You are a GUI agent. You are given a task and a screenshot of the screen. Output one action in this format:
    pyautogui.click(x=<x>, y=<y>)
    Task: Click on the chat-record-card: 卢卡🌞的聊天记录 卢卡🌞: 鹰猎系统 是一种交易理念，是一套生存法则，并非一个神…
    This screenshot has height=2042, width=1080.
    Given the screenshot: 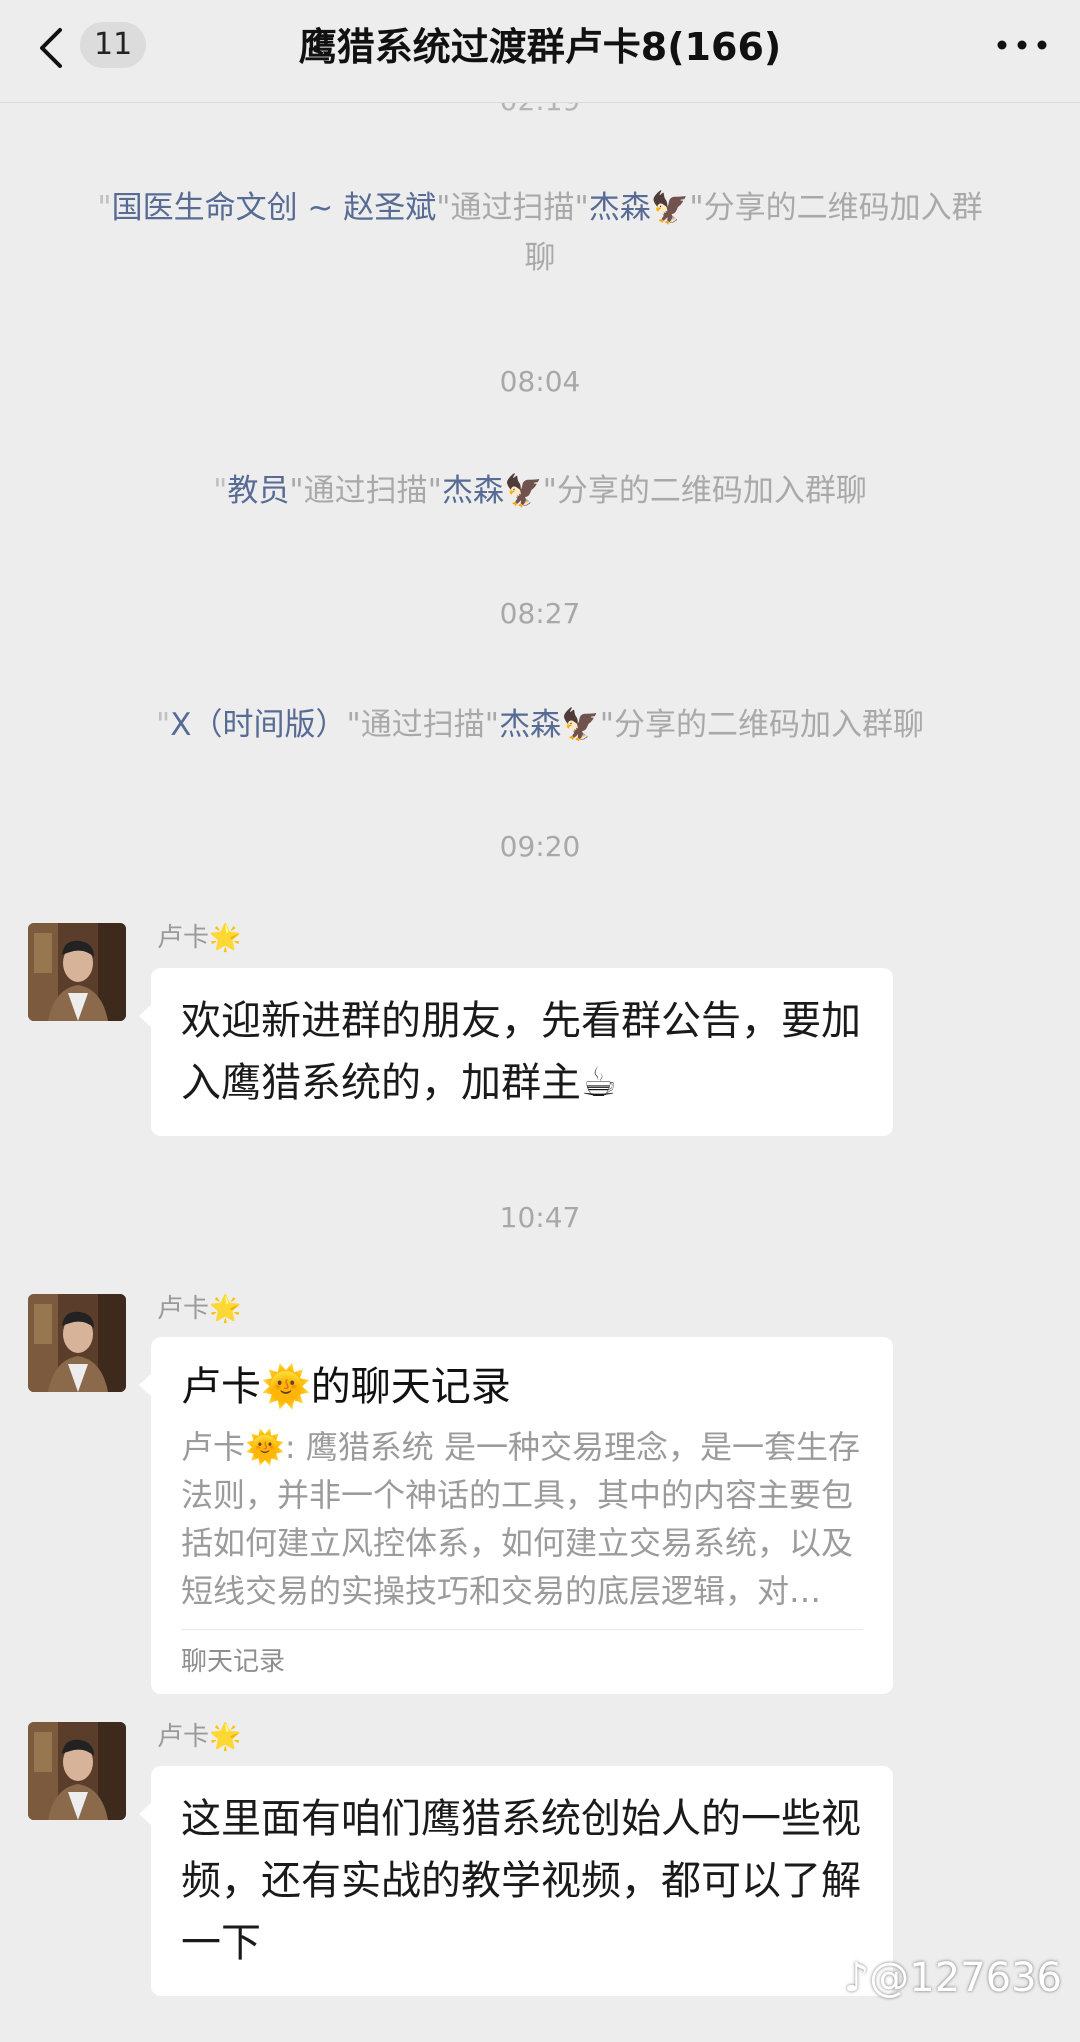 What is the action you would take?
    pyautogui.click(x=516, y=1515)
    